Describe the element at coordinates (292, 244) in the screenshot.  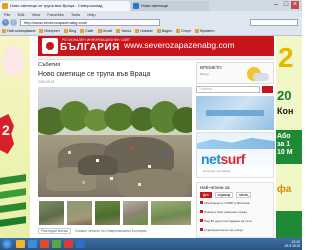
I see `system-tray-clock: 13:42 18.9.2015` at that location.